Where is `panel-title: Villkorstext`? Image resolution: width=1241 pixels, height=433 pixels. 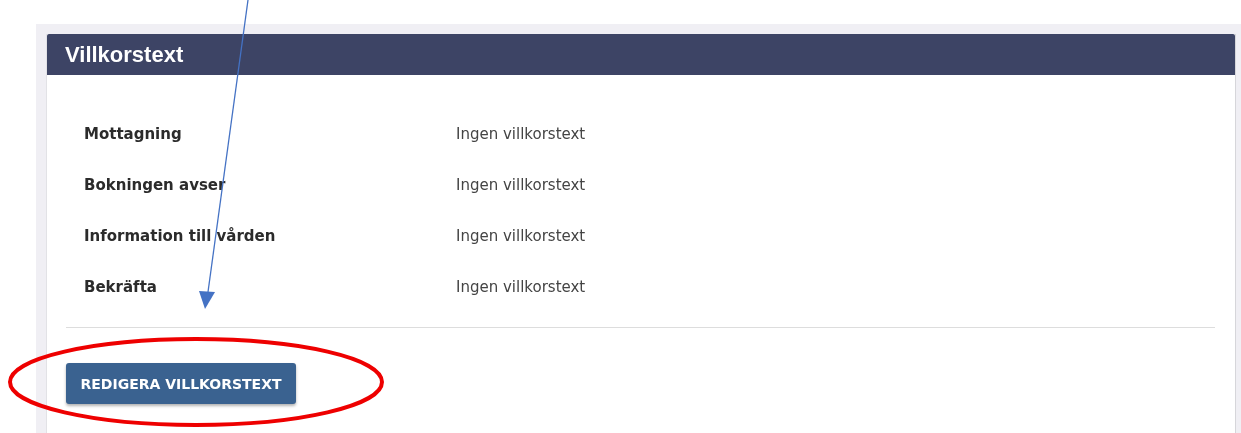
panel-title: Villkorstext is located at coordinates (124, 54).